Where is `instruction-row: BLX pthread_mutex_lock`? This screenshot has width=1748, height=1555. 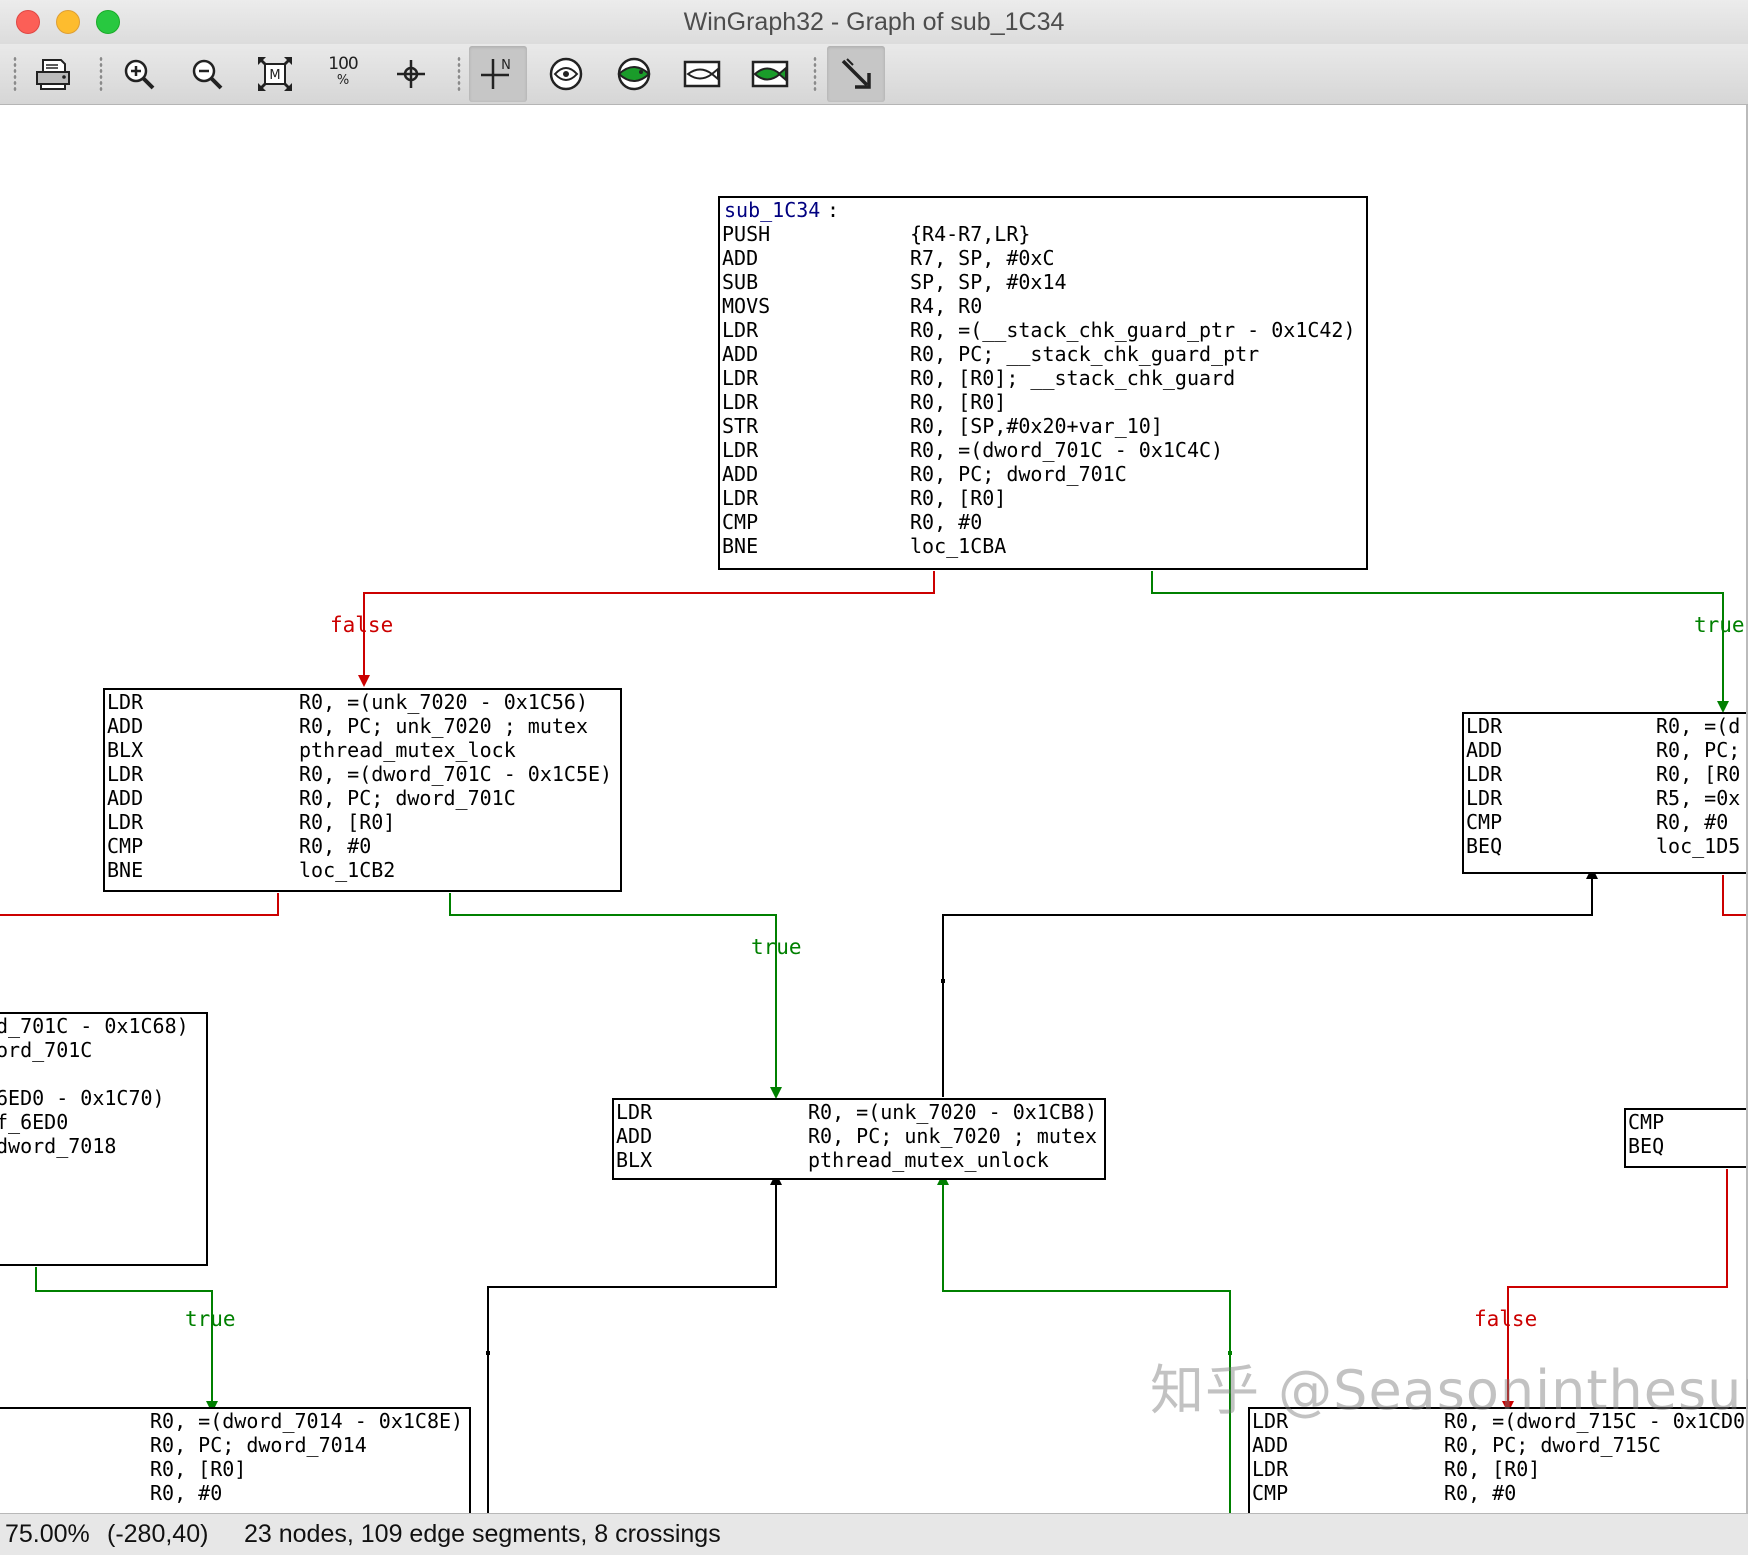
instruction-row: BLX pthread_mutex_lock is located at coordinates (362, 750).